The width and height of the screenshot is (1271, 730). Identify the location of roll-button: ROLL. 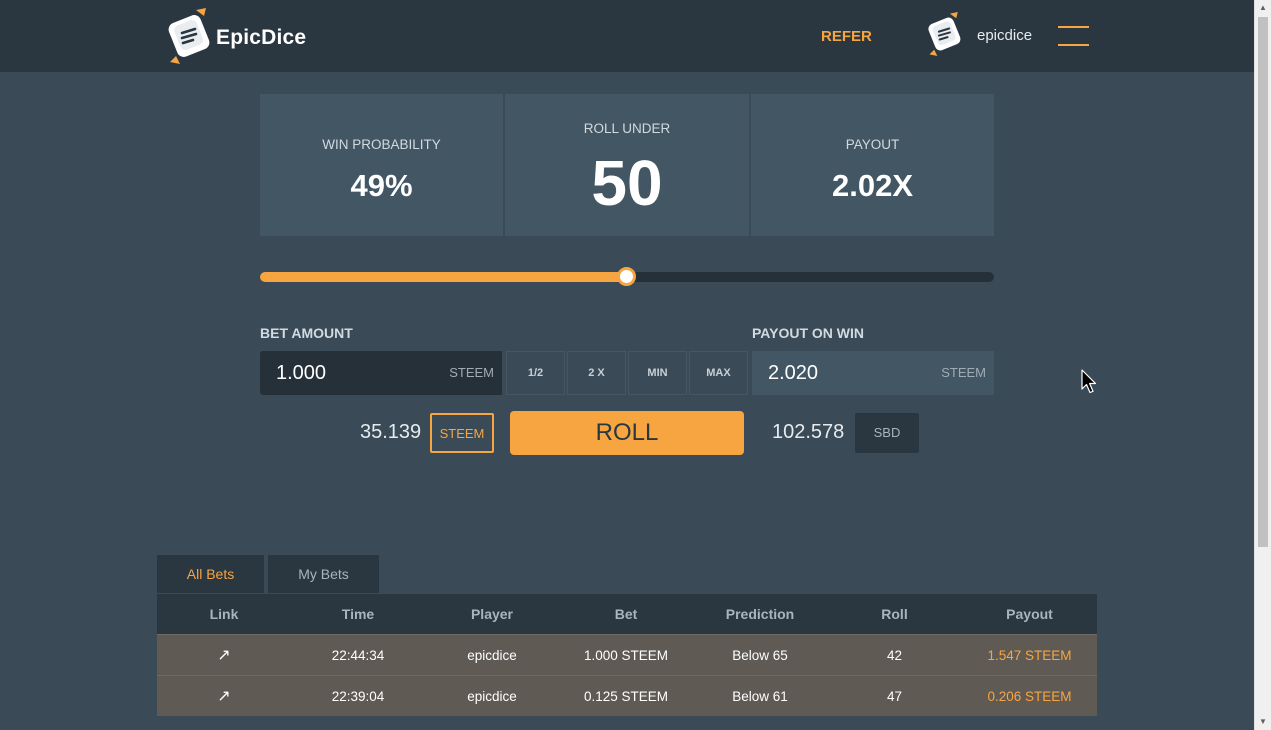
(627, 433).